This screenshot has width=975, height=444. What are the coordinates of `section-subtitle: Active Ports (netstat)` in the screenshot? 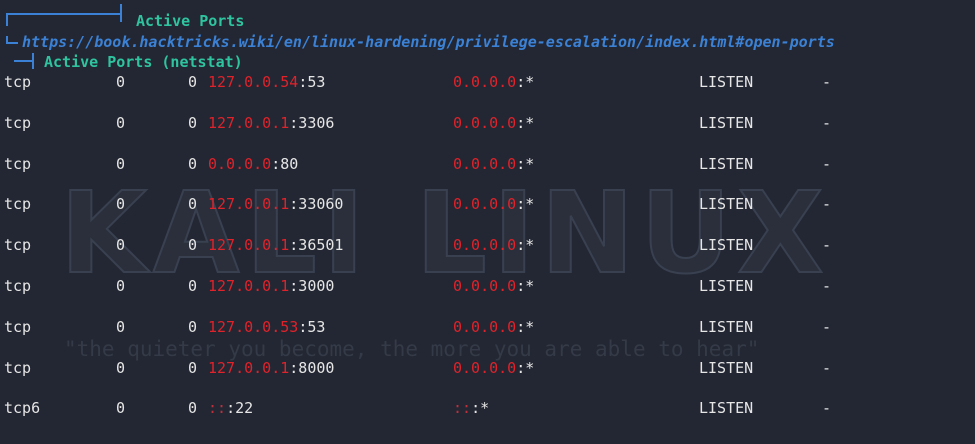 It's located at (143, 62).